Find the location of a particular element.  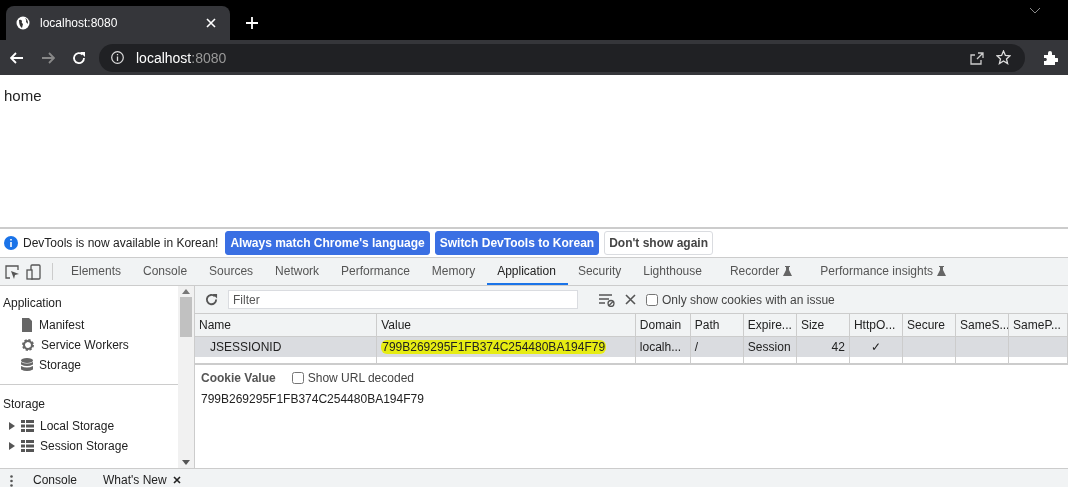

infobar-button: Switch DevTools to Korean is located at coordinates (517, 243).